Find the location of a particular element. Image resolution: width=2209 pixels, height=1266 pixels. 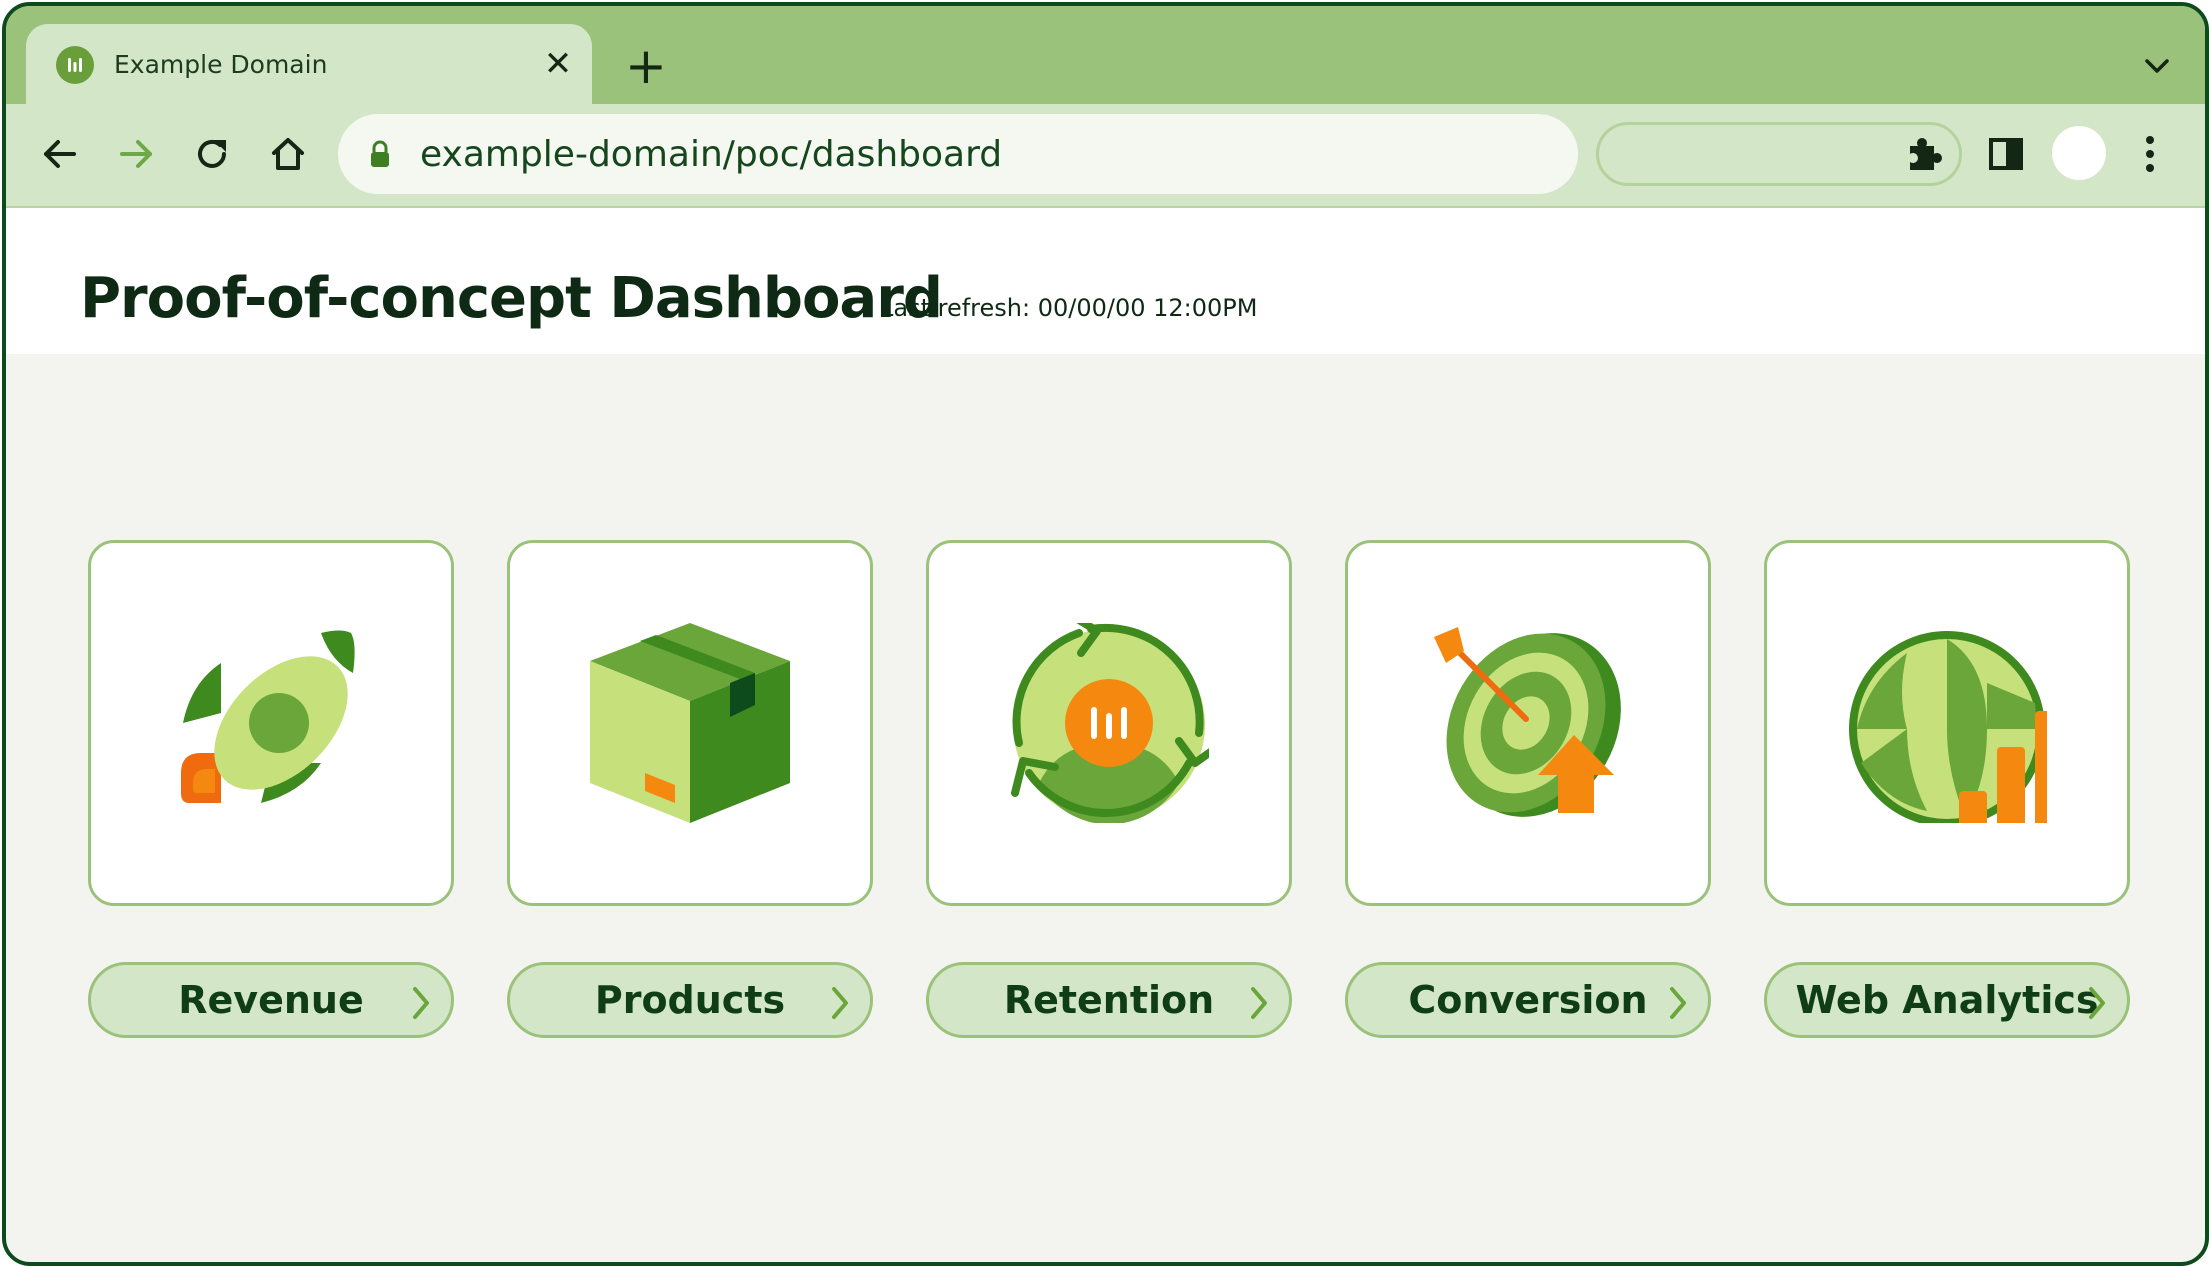

conversion-card is located at coordinates (1528, 723).